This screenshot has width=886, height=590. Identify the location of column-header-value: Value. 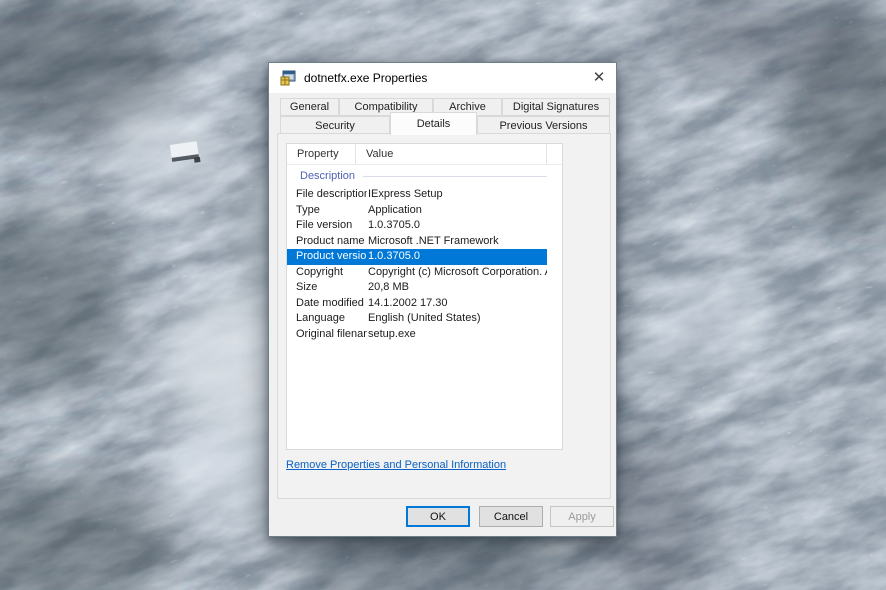
(451, 154).